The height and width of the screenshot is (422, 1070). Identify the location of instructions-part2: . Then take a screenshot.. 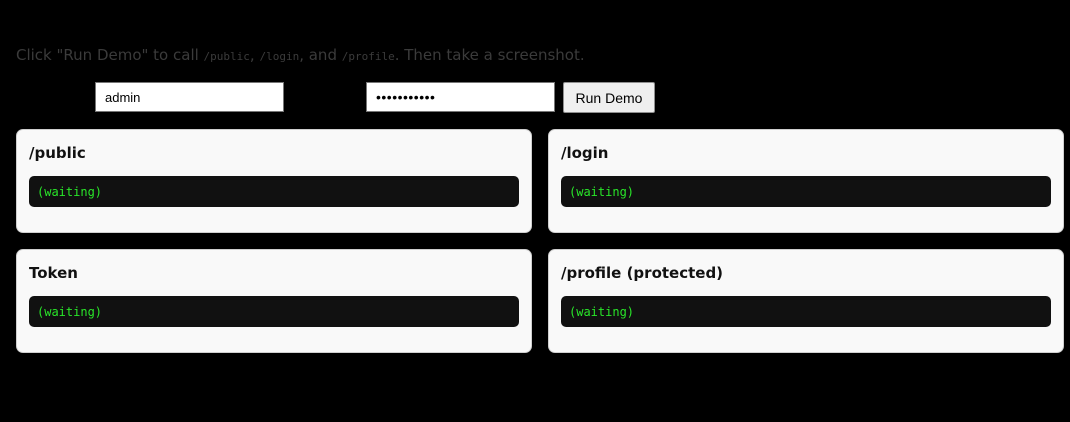
(489, 55).